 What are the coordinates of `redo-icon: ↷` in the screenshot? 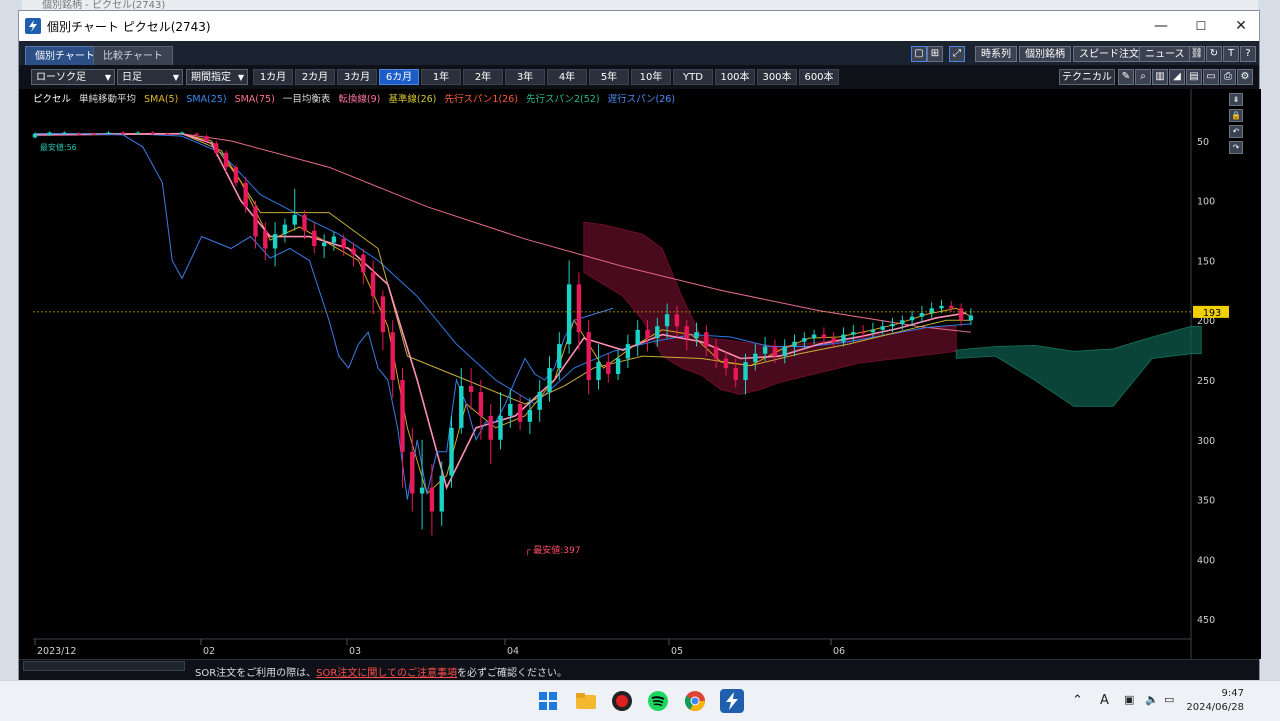 It's located at (1236, 147).